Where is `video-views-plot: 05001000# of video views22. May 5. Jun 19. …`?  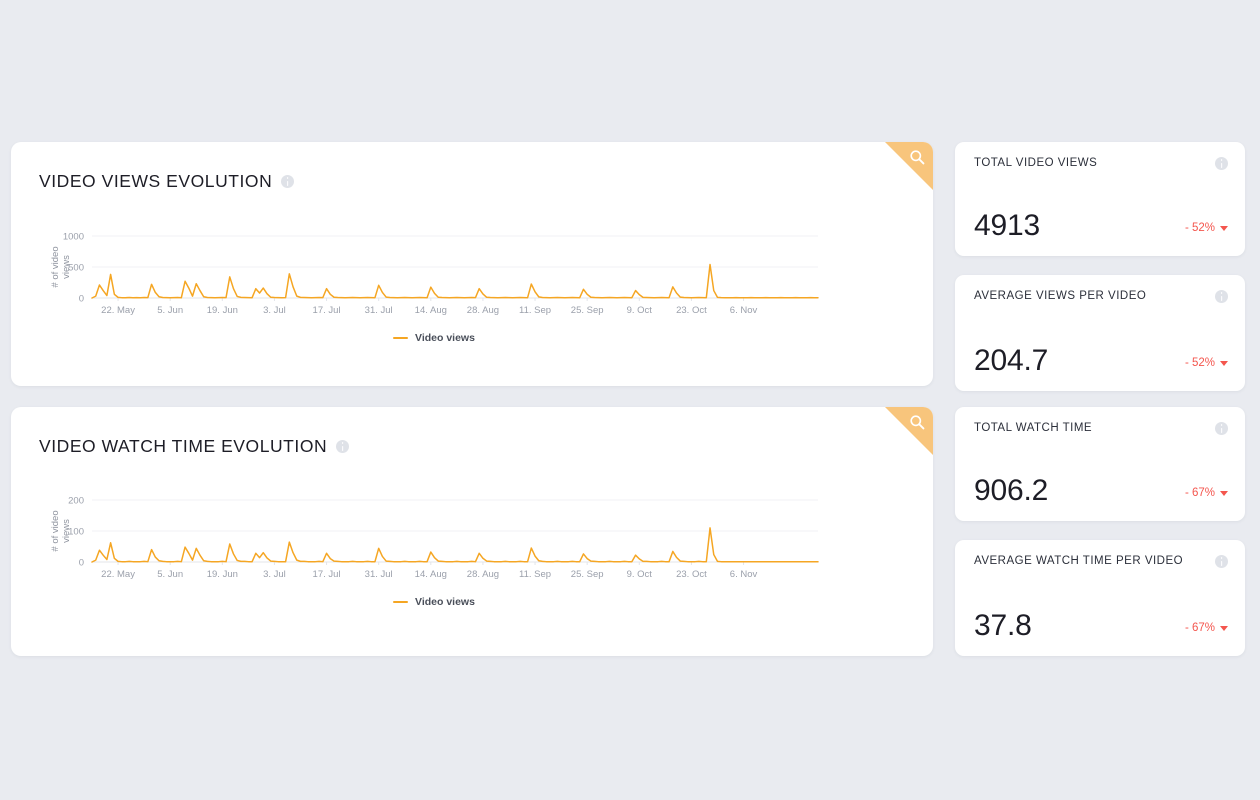
video-views-plot: 05001000# of video views22. May 5. Jun 19. … is located at coordinates (434, 273).